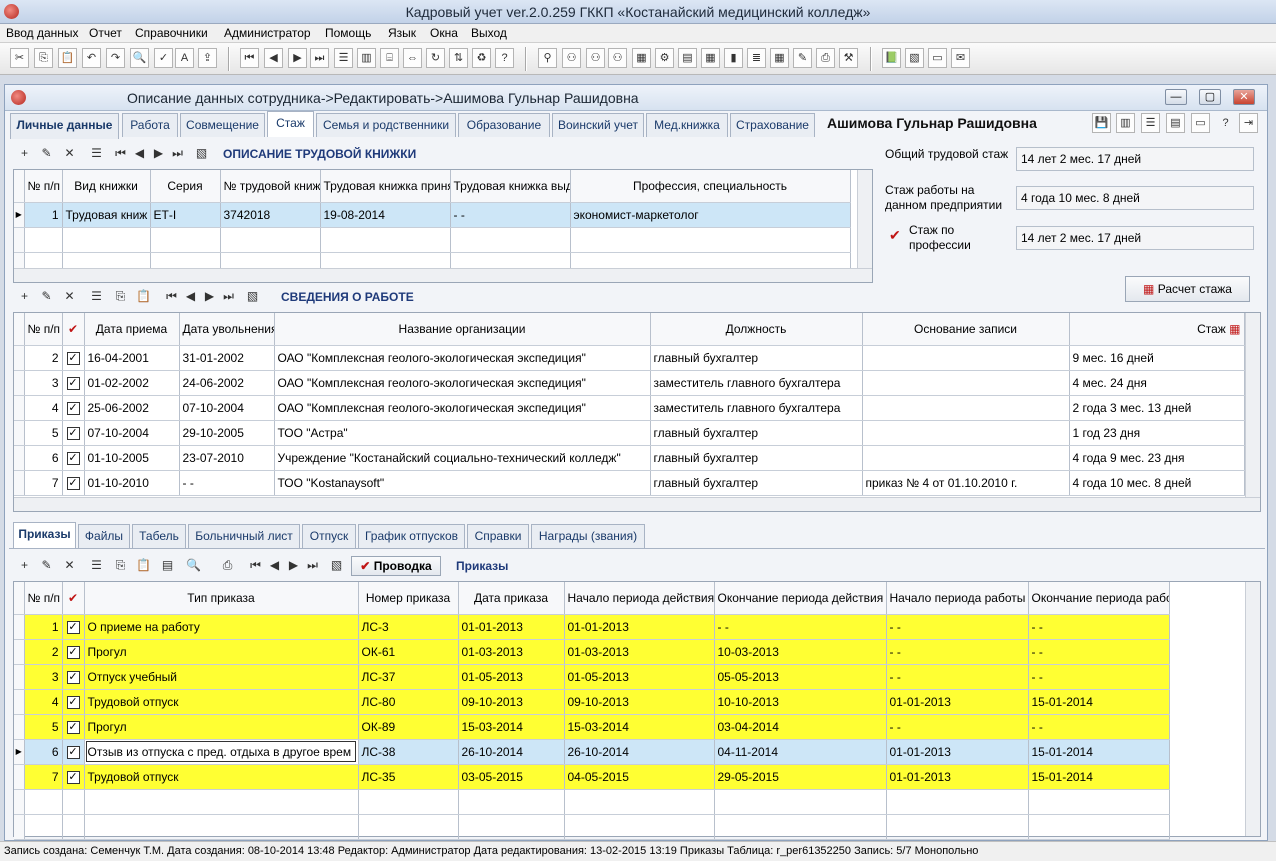 The image size is (1276, 861). What do you see at coordinates (489, 33) in the screenshot?
I see `menu-exit: Выход` at bounding box center [489, 33].